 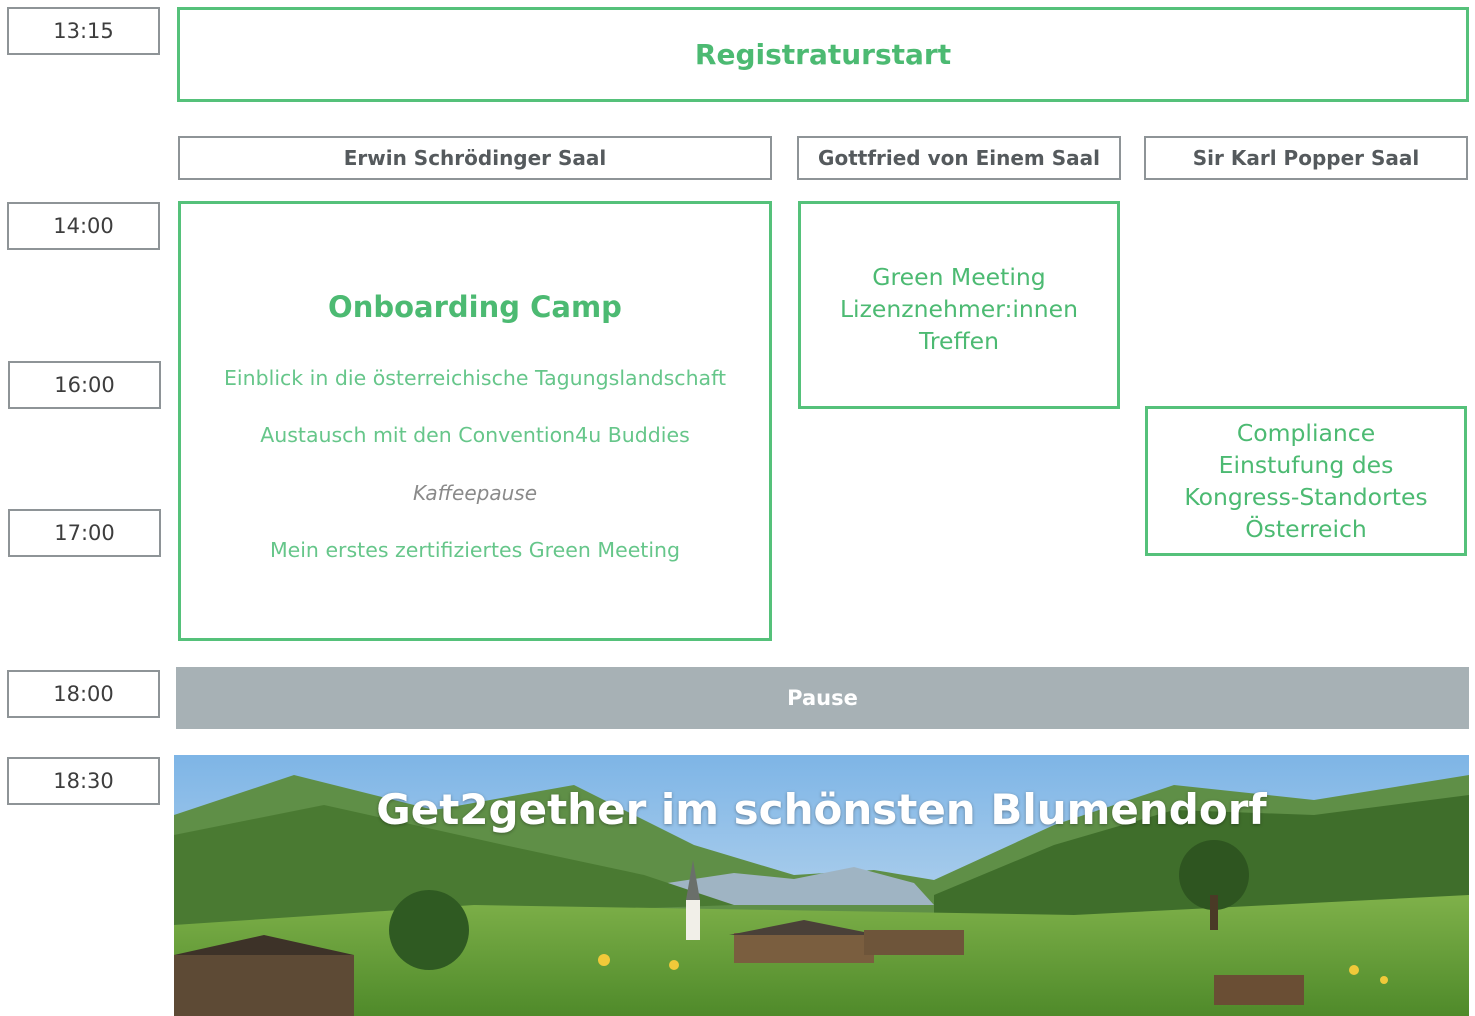 What do you see at coordinates (475, 435) in the screenshot?
I see `onboarding-item: Austausch mit den Convention4u Buddies` at bounding box center [475, 435].